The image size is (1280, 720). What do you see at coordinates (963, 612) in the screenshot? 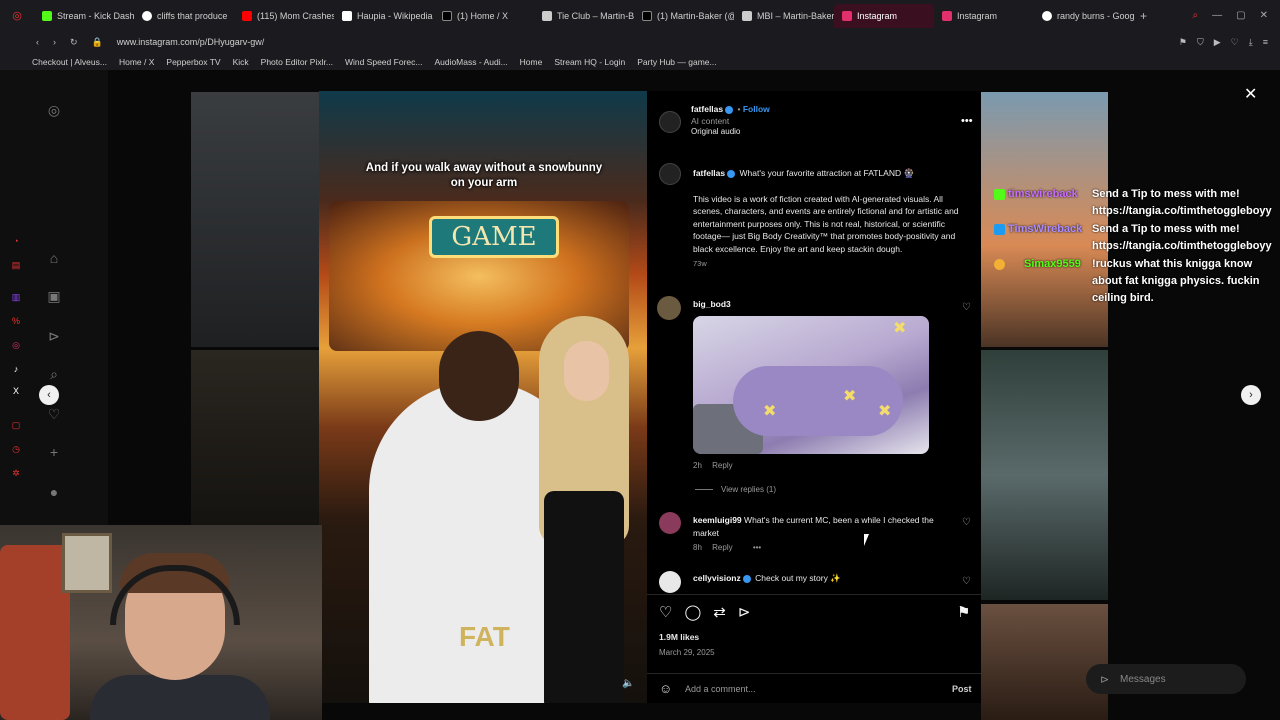
I see `save-icon: ⚑` at bounding box center [963, 612].